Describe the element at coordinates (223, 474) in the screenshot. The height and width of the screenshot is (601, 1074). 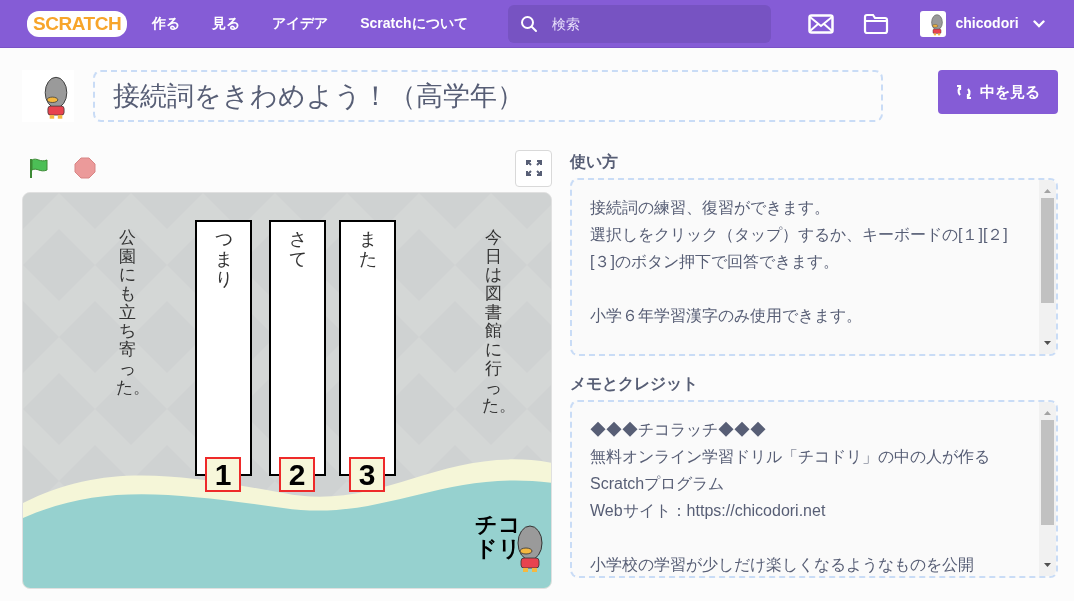
I see `number-badge: 1` at that location.